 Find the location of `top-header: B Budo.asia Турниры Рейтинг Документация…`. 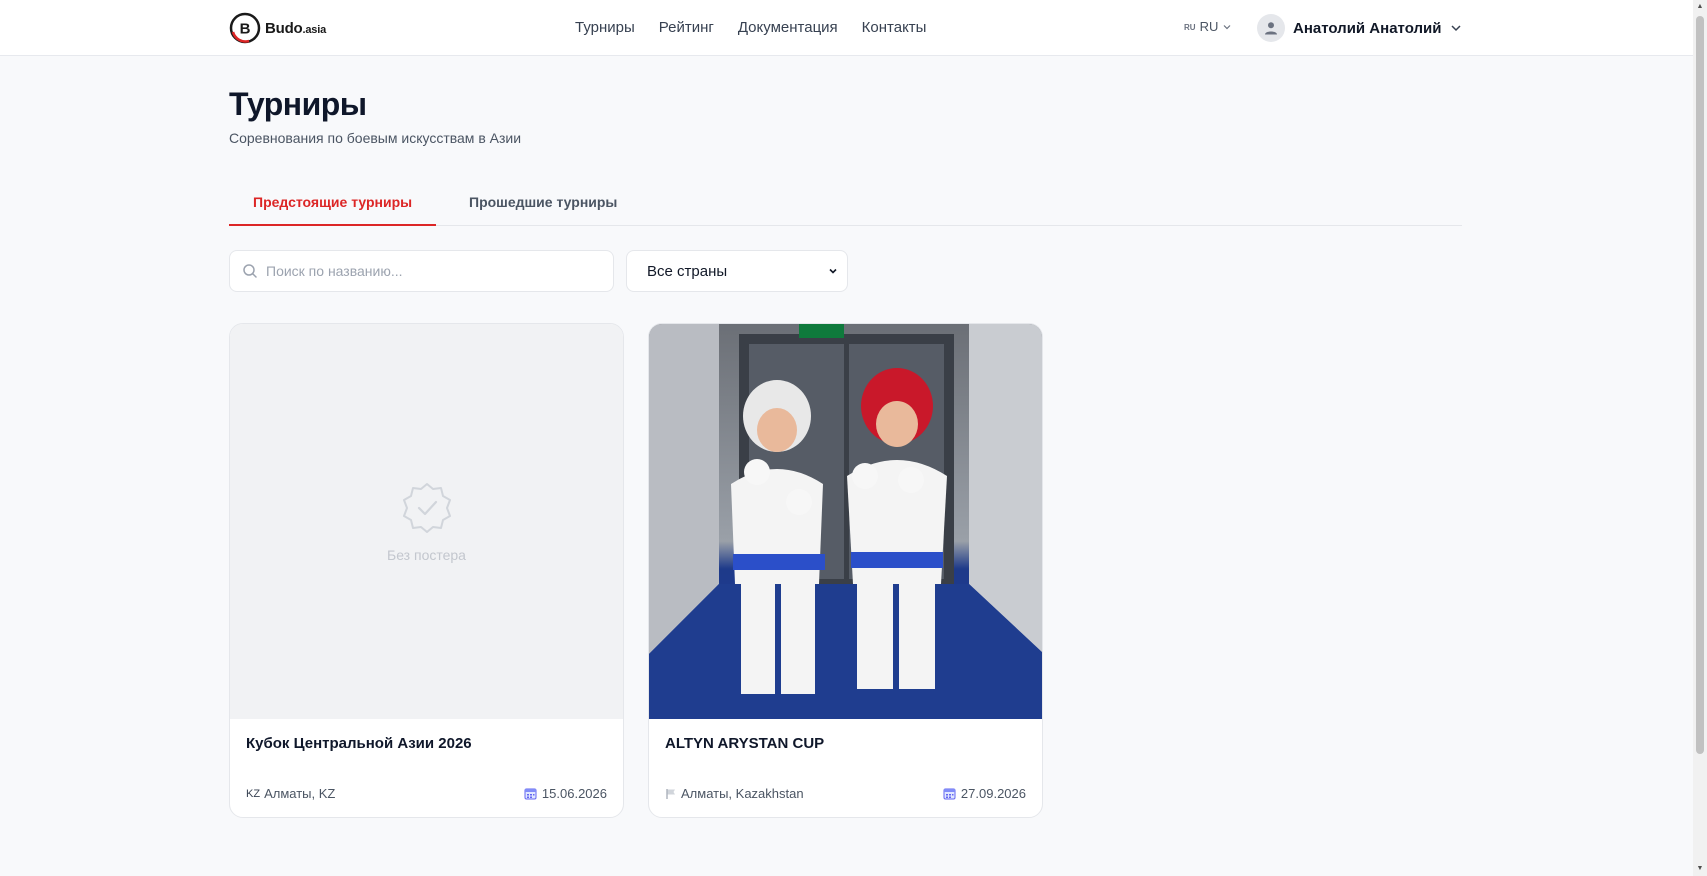

top-header: B Budo.asia Турниры Рейтинг Документация… is located at coordinates (846, 28).